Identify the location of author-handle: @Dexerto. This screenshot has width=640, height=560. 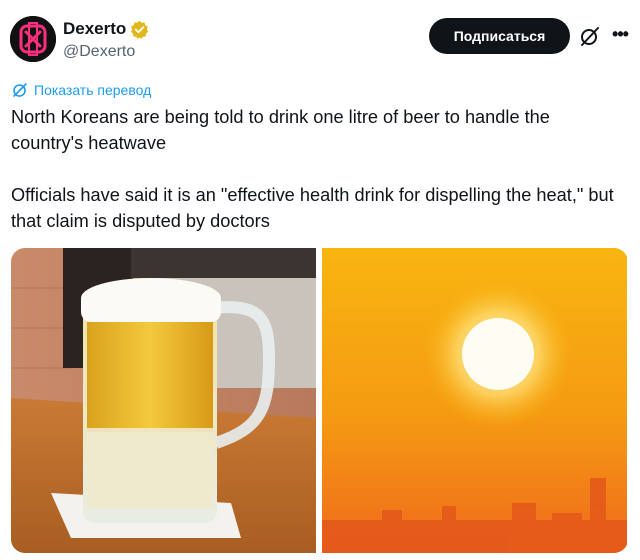
(99, 52).